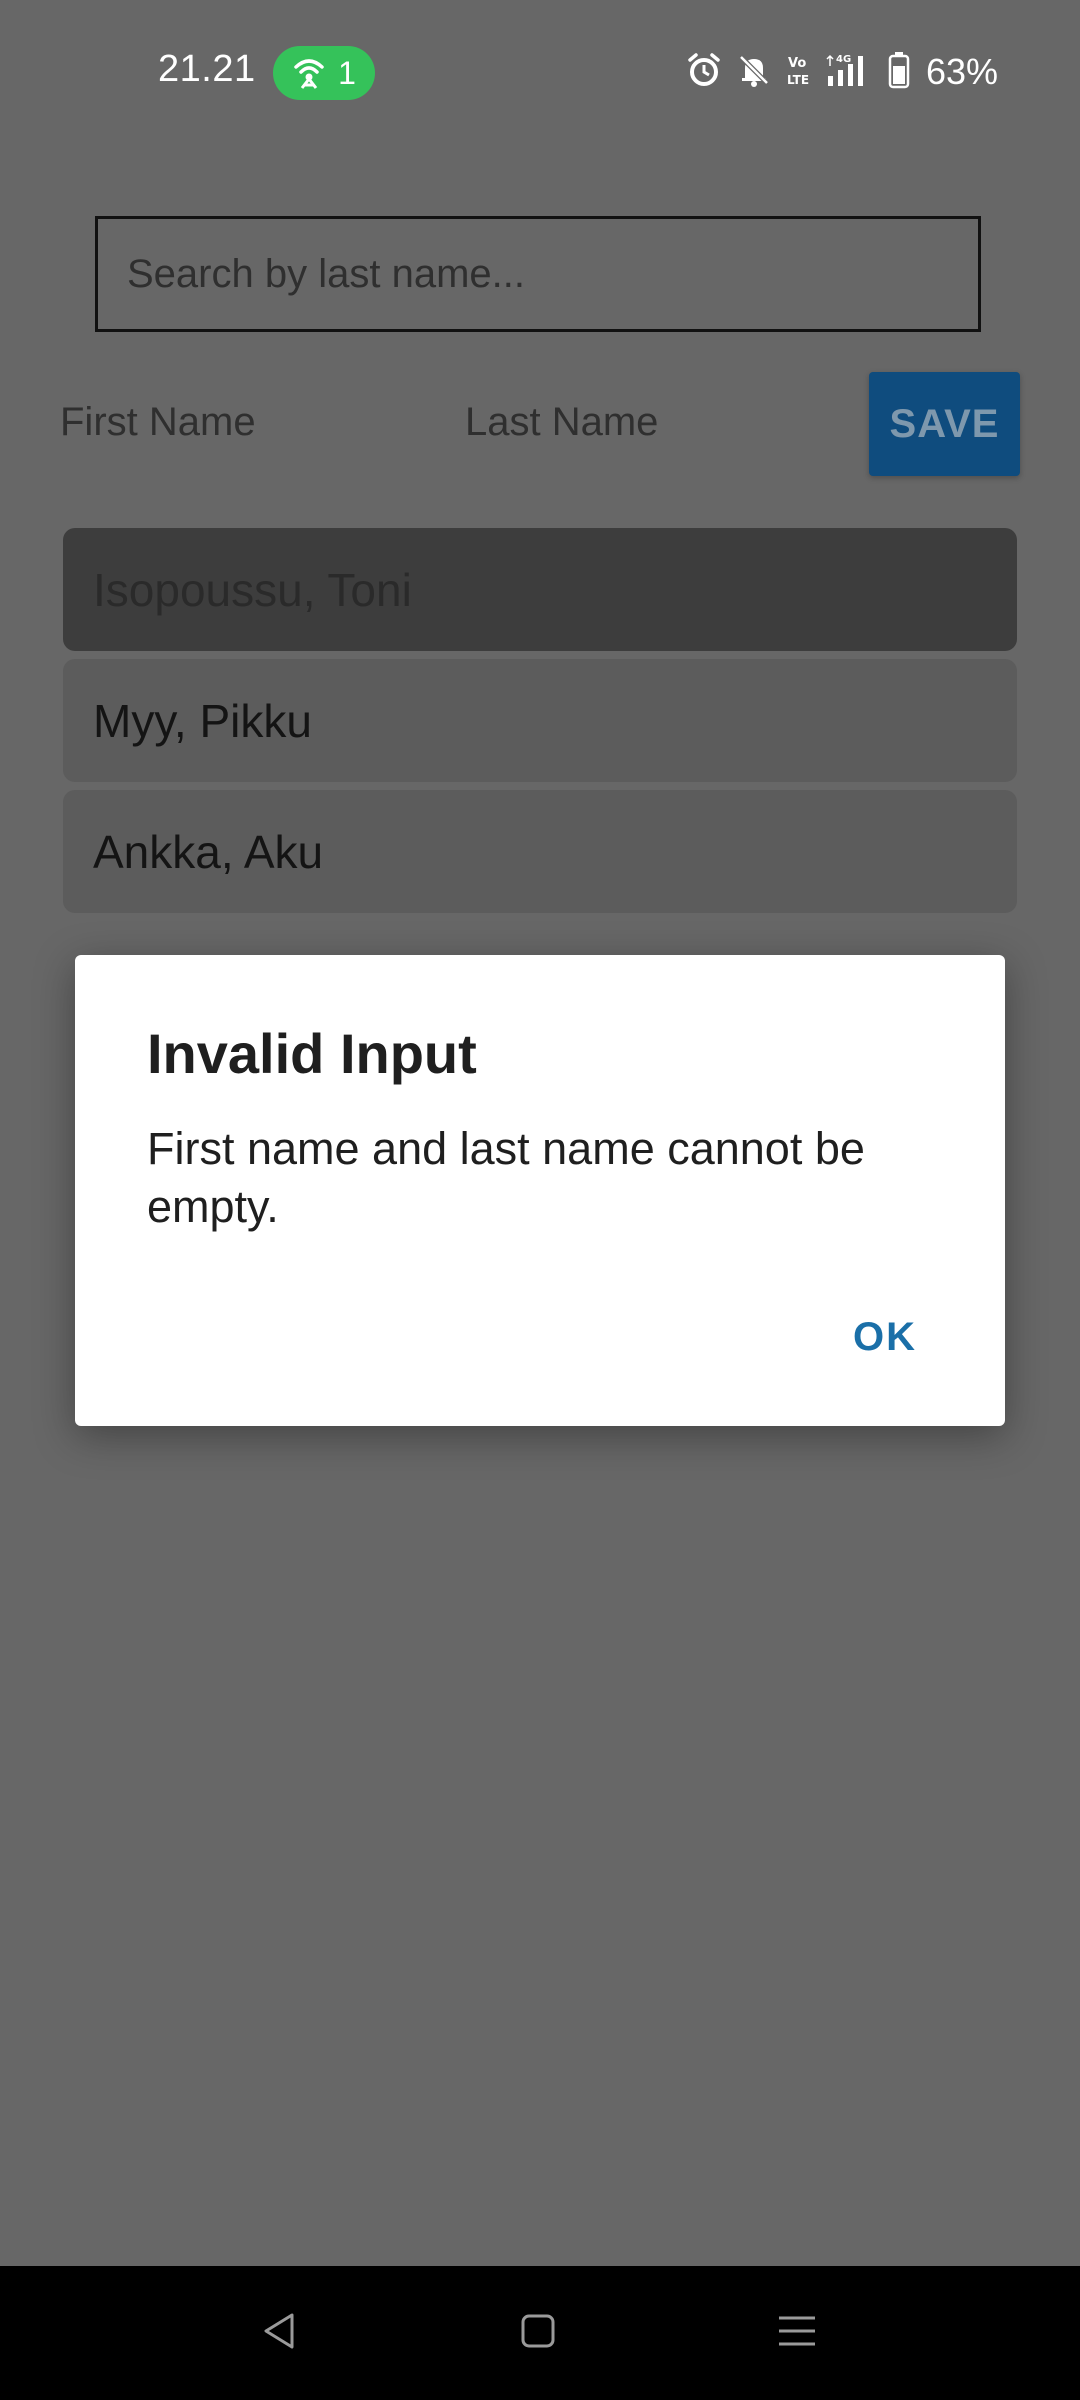 The height and width of the screenshot is (2400, 1080). I want to click on battery-icon, so click(899, 72).